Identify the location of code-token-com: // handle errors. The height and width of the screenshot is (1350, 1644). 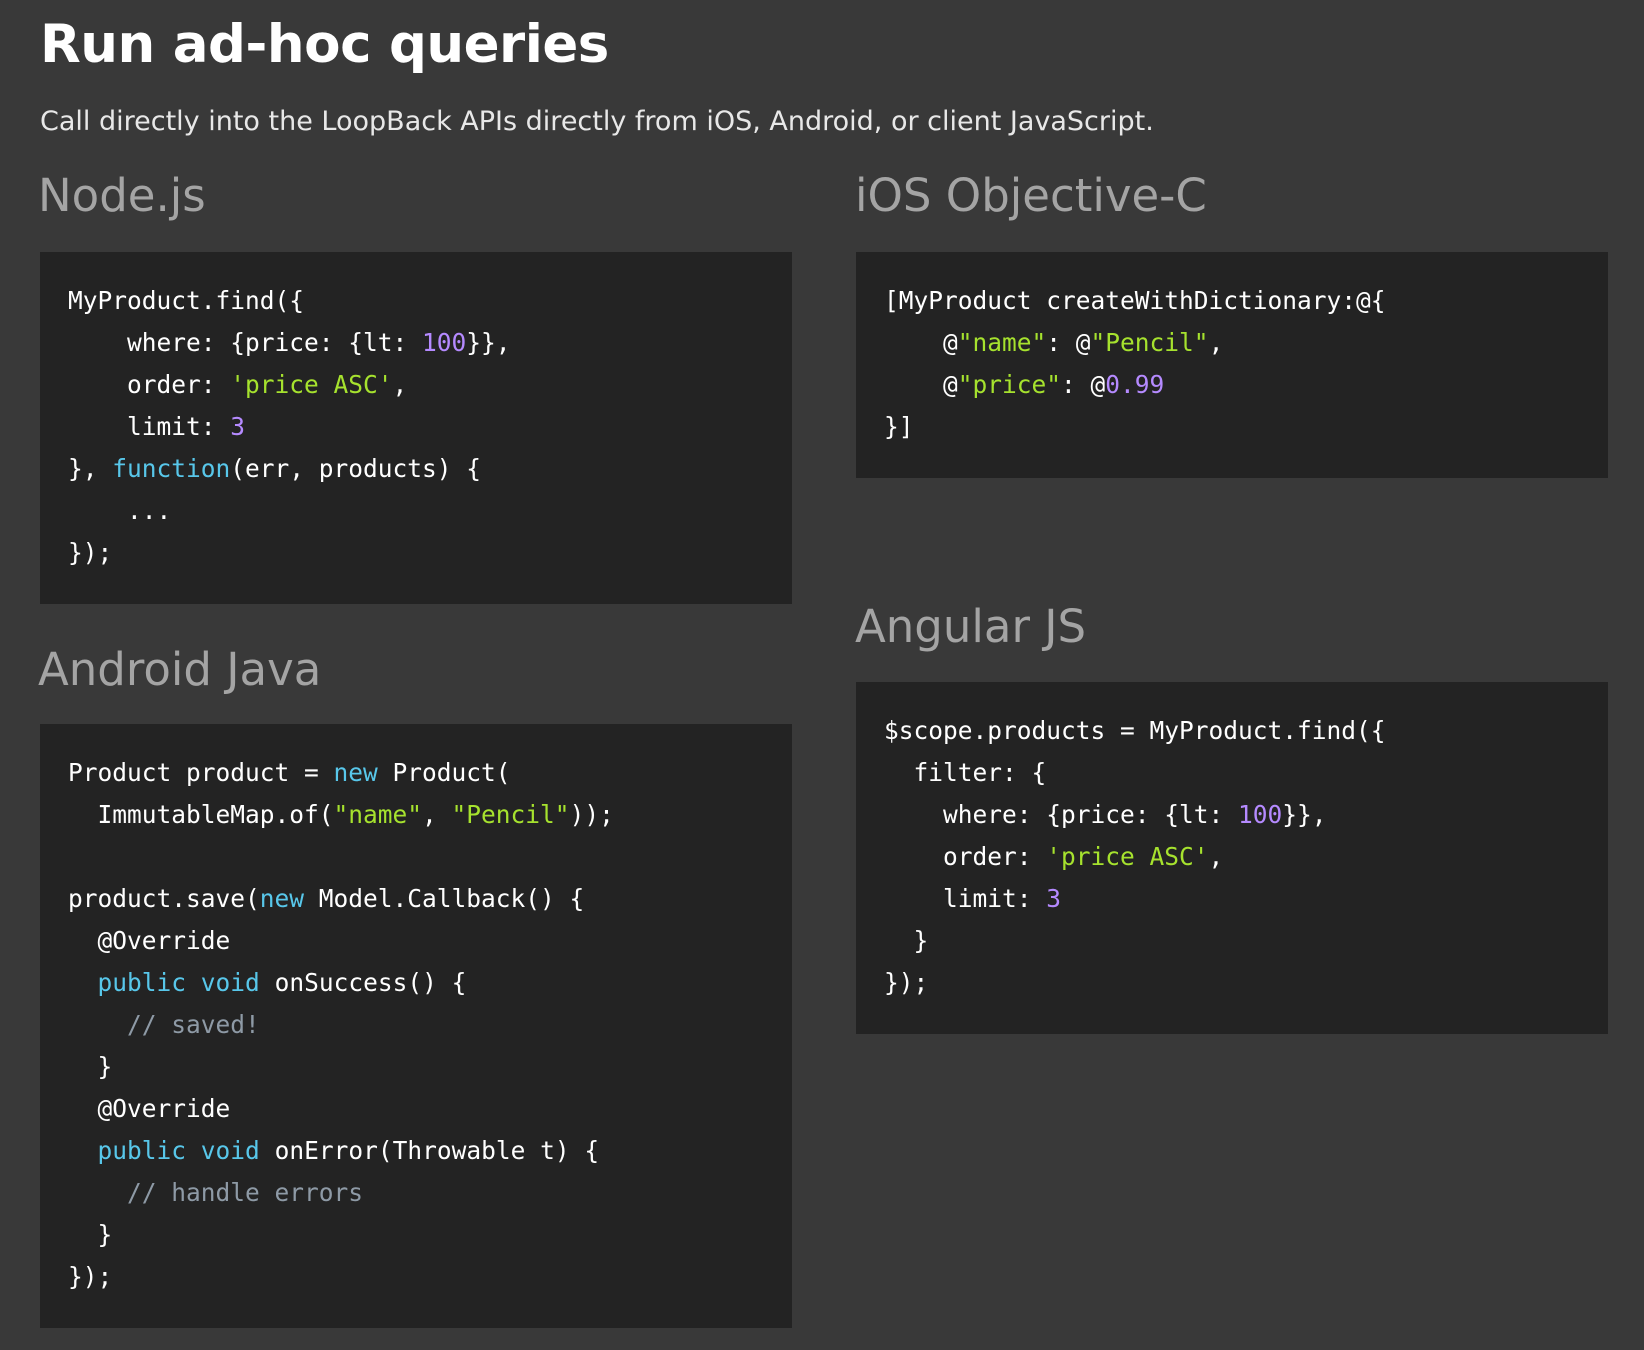
(216, 1192).